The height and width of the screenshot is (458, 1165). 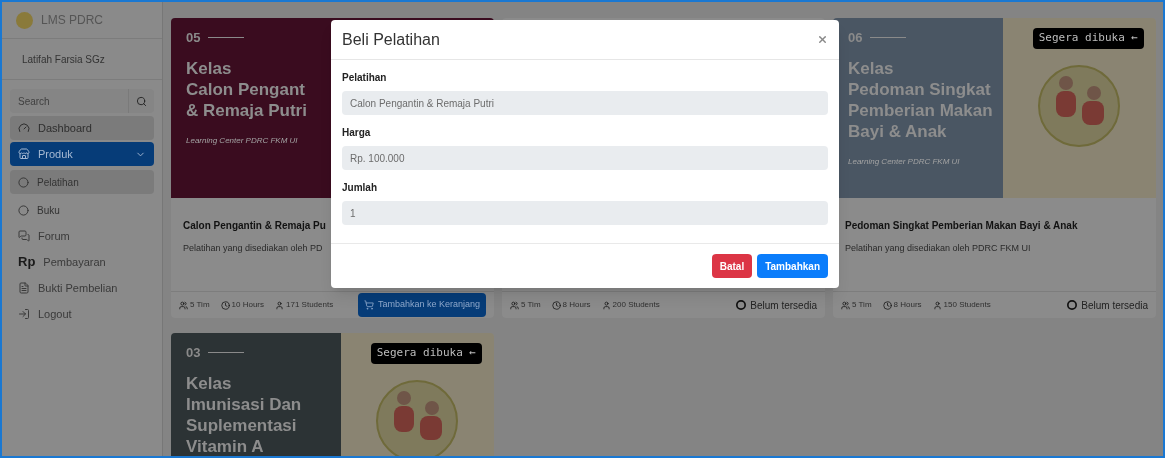 What do you see at coordinates (967, 305) in the screenshot?
I see `stat-text: 150 Students` at bounding box center [967, 305].